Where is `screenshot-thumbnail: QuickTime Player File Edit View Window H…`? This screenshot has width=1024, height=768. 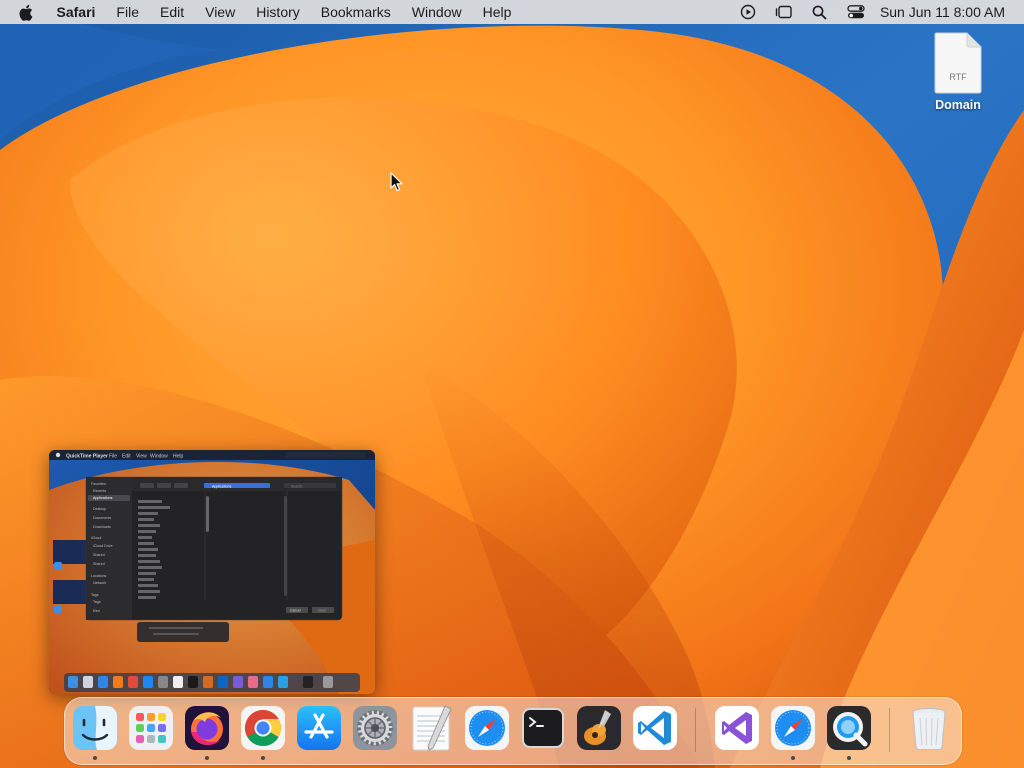
screenshot-thumbnail: QuickTime Player File Edit View Window H… is located at coordinates (212, 572).